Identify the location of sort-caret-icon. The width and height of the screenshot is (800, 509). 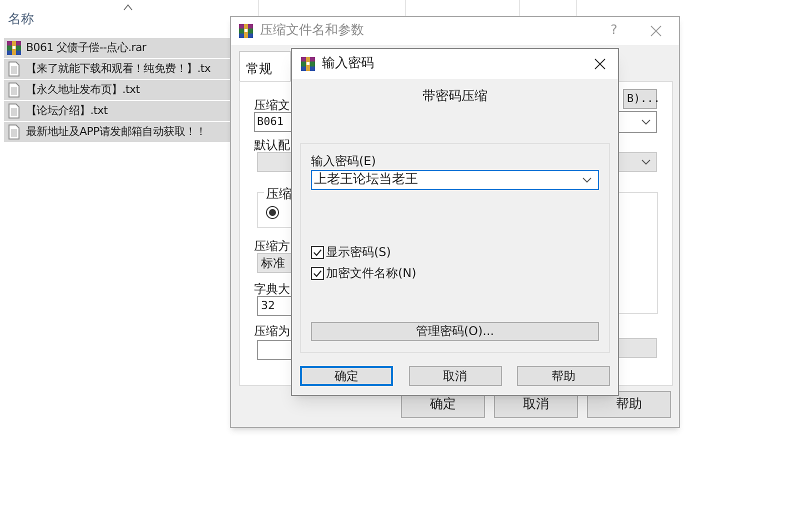
(128, 7).